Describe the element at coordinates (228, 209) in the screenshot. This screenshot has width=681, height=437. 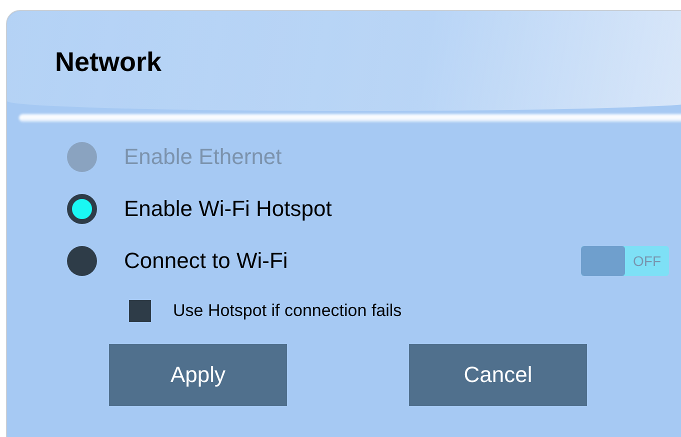
I see `option-label: Enable Wi-Fi Hotspot` at that location.